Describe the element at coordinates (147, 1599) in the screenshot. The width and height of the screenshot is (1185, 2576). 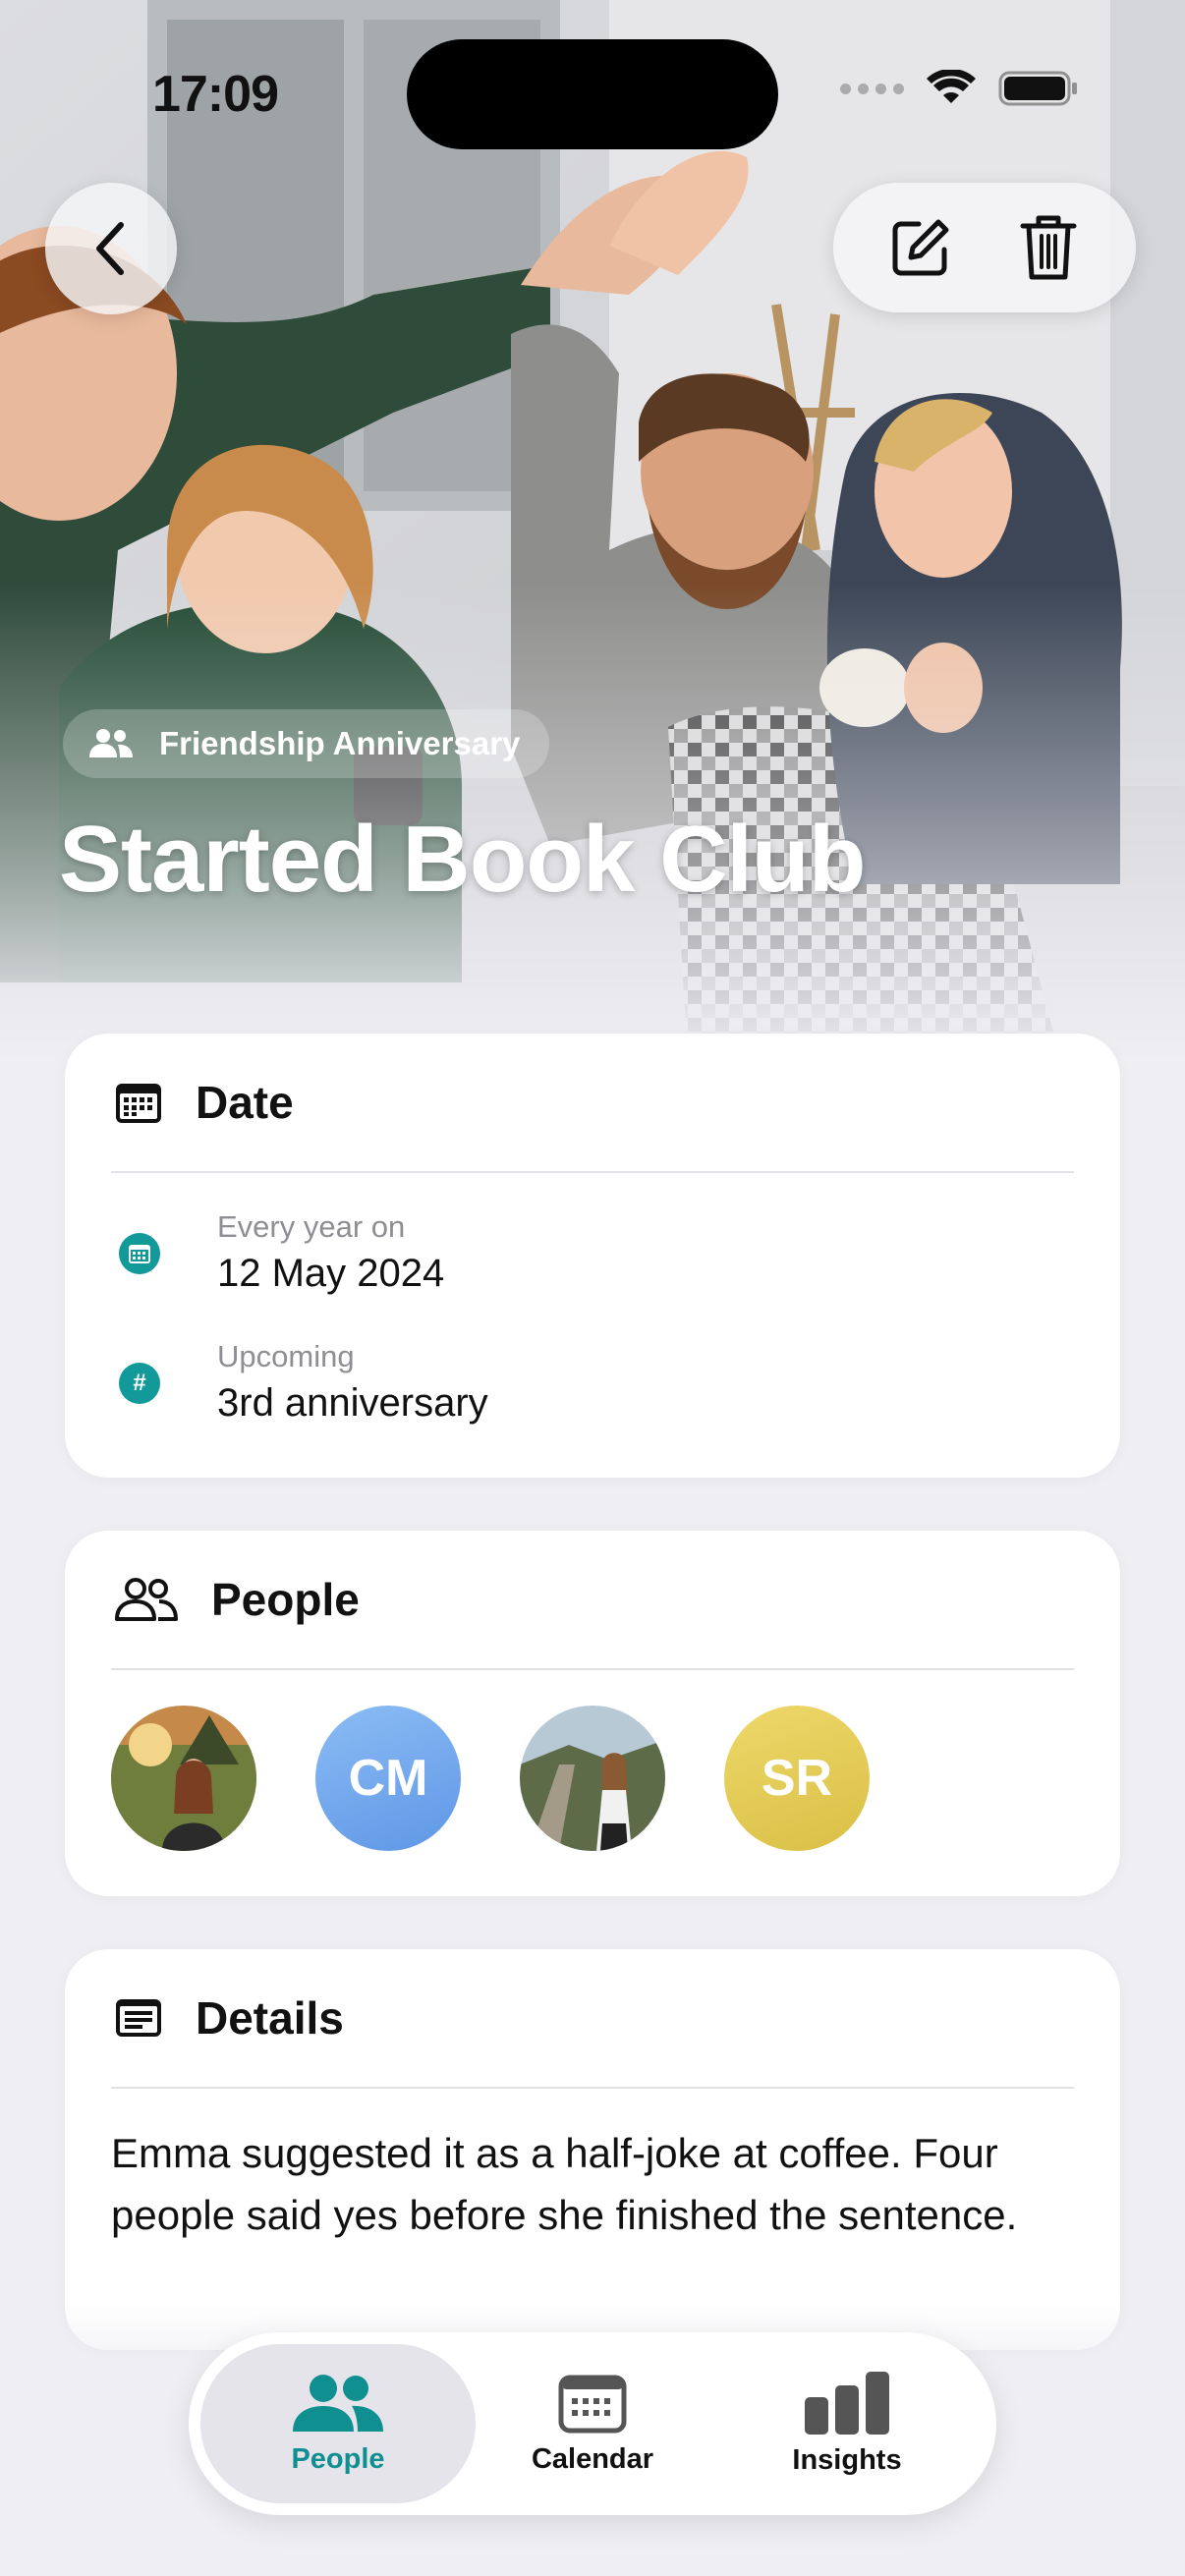
I see `people-outline-icon` at that location.